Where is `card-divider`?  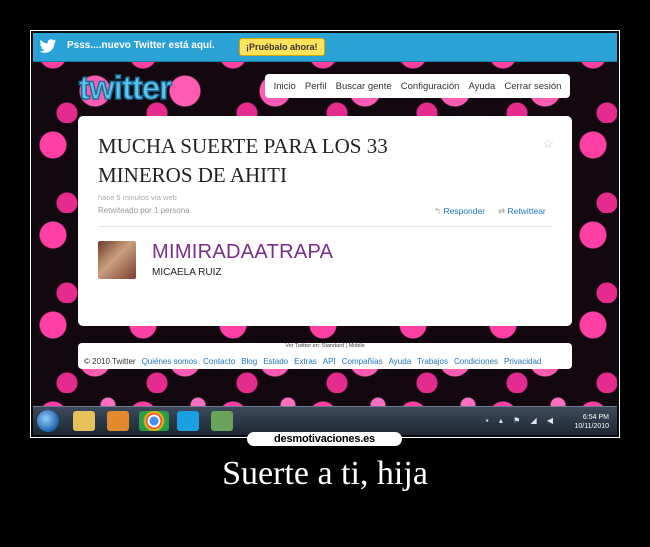 card-divider is located at coordinates (325, 226).